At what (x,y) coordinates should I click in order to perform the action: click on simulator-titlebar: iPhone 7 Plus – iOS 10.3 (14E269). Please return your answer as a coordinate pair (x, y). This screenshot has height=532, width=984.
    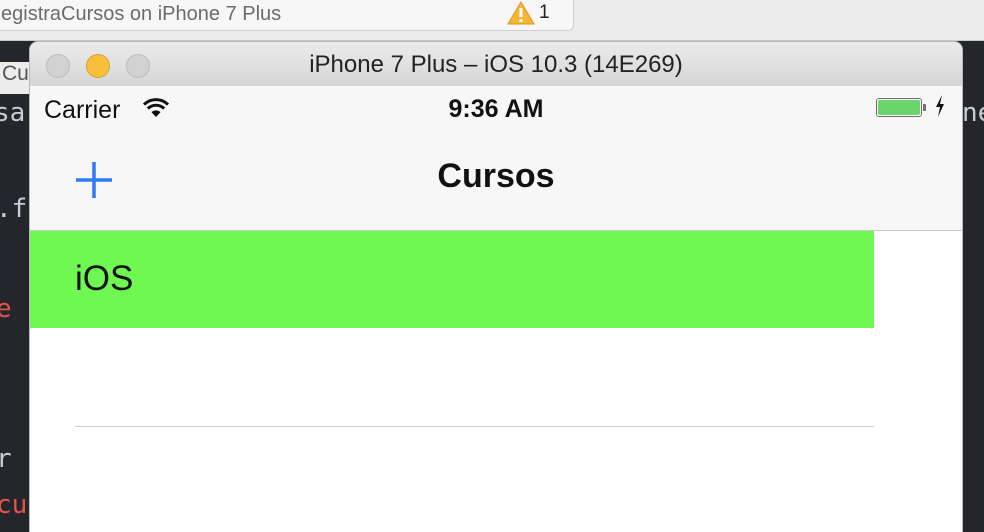
    Looking at the image, I should click on (496, 64).